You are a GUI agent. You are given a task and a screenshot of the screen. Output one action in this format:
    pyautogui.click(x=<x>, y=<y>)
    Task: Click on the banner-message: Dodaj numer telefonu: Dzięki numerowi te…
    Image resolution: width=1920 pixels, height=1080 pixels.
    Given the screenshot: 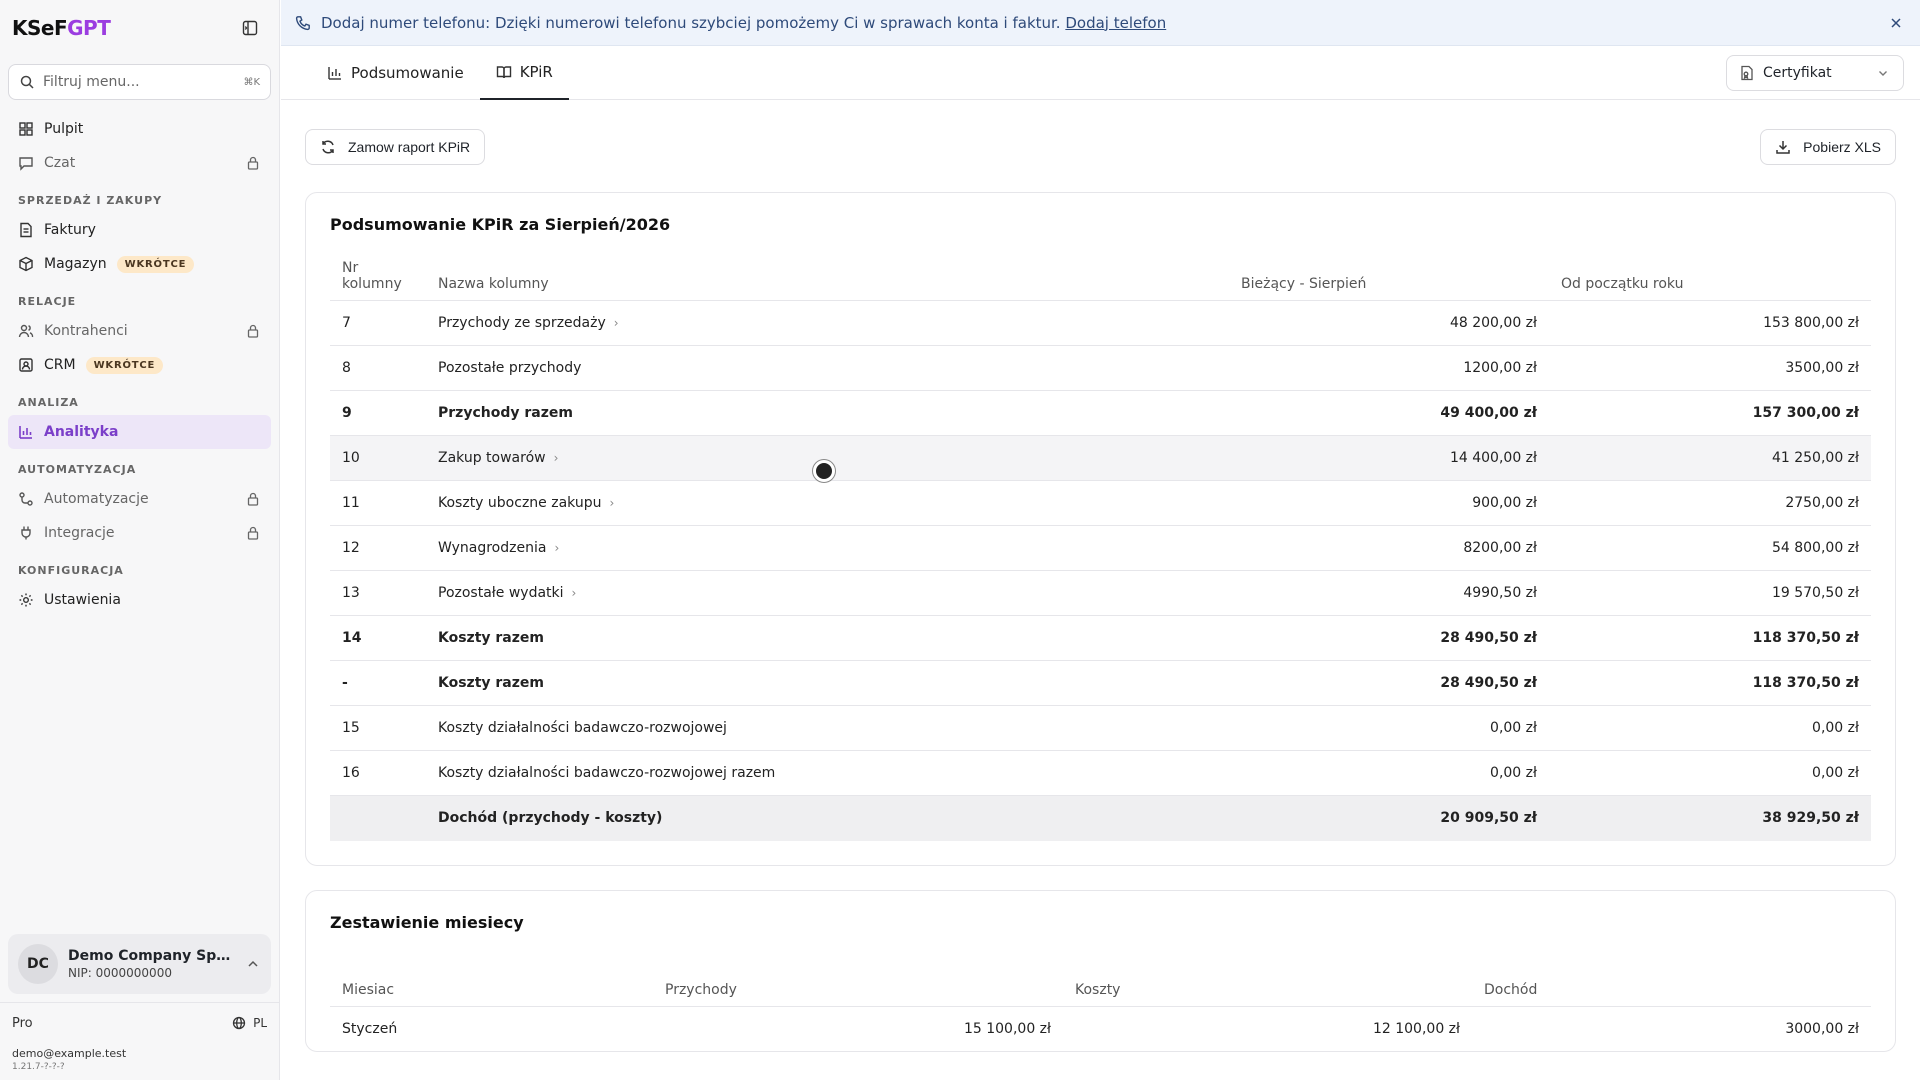 What is the action you would take?
    pyautogui.click(x=691, y=22)
    